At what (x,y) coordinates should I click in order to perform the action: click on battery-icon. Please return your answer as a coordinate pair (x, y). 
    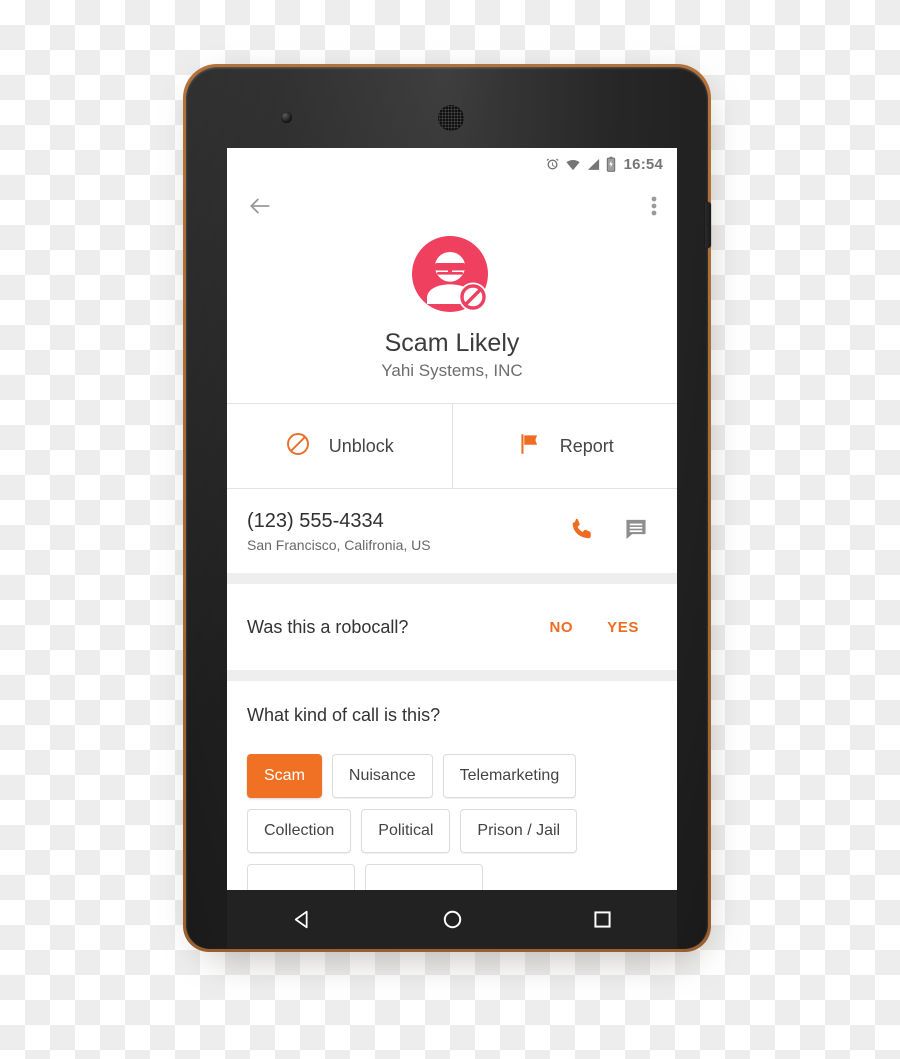
    Looking at the image, I should click on (611, 164).